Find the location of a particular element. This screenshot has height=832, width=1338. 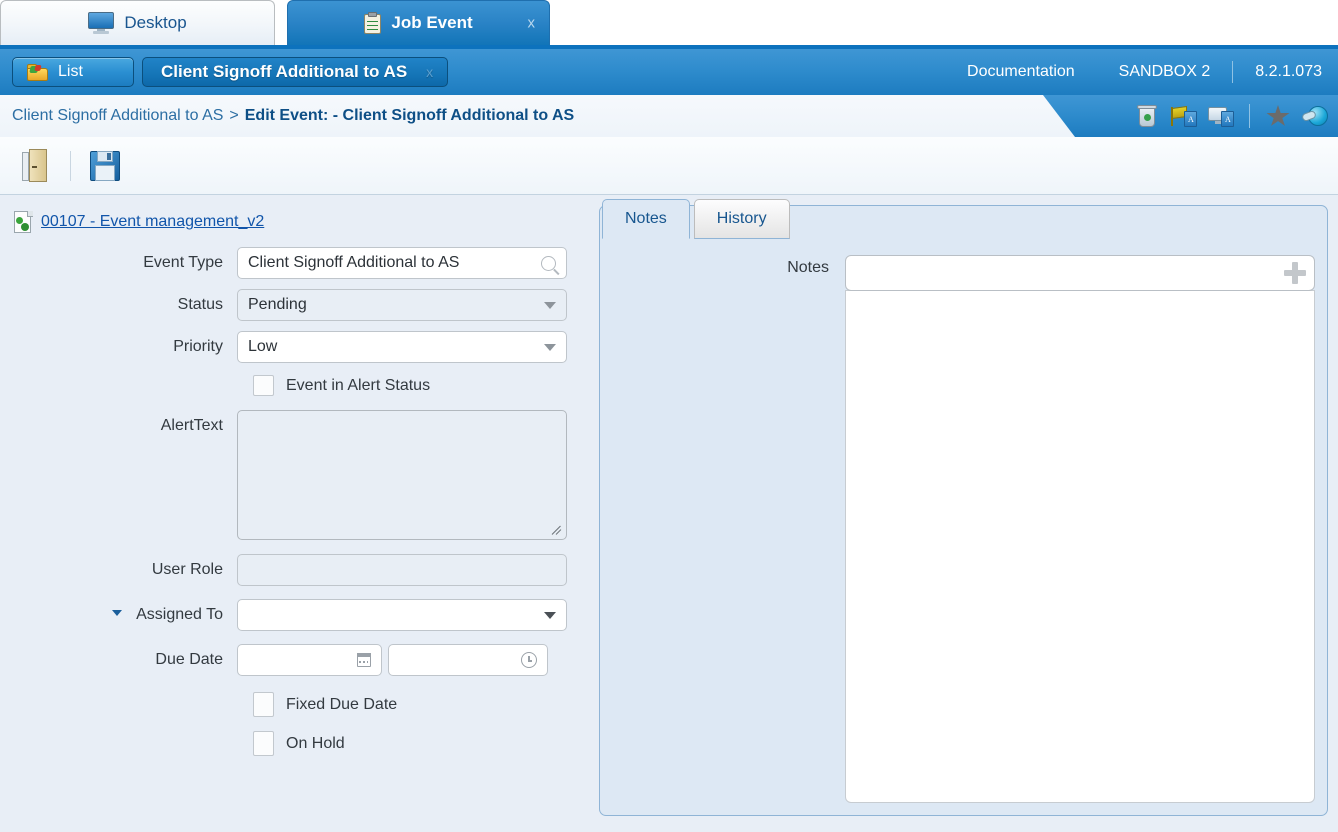

window-tab-desktop: Desktop is located at coordinates (137, 22).